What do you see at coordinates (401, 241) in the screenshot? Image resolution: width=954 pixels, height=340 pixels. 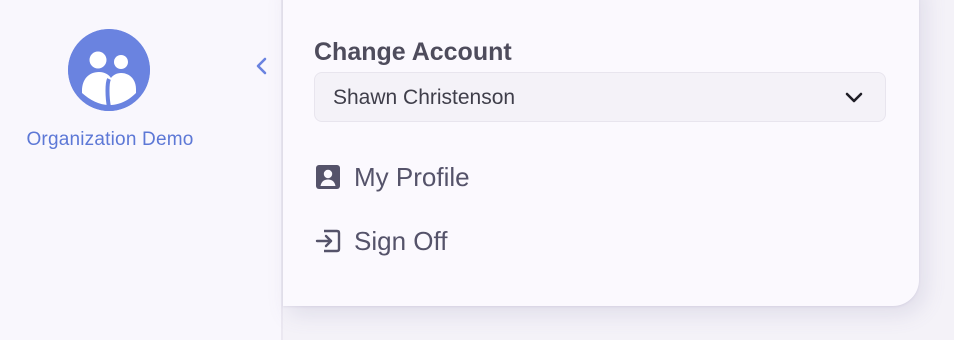 I see `sign-off-label: Sign Off` at bounding box center [401, 241].